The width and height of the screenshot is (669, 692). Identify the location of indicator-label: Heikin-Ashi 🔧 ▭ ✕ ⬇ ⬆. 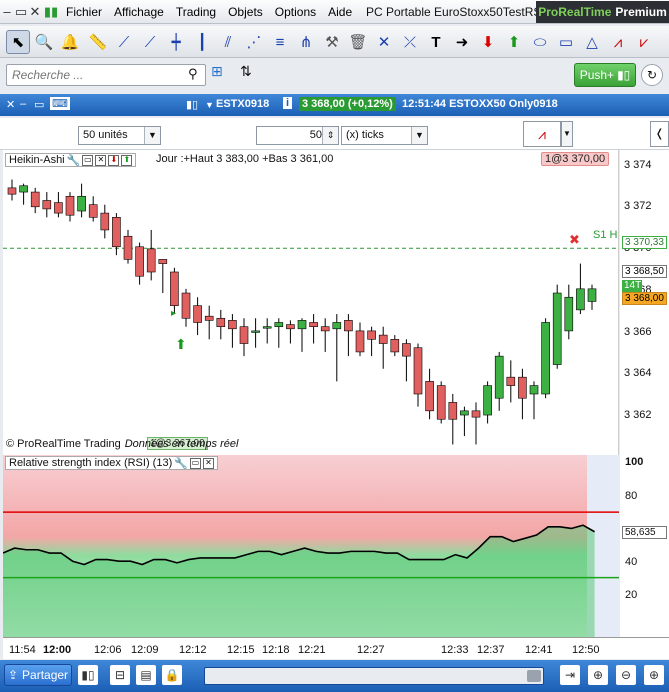
(71, 160).